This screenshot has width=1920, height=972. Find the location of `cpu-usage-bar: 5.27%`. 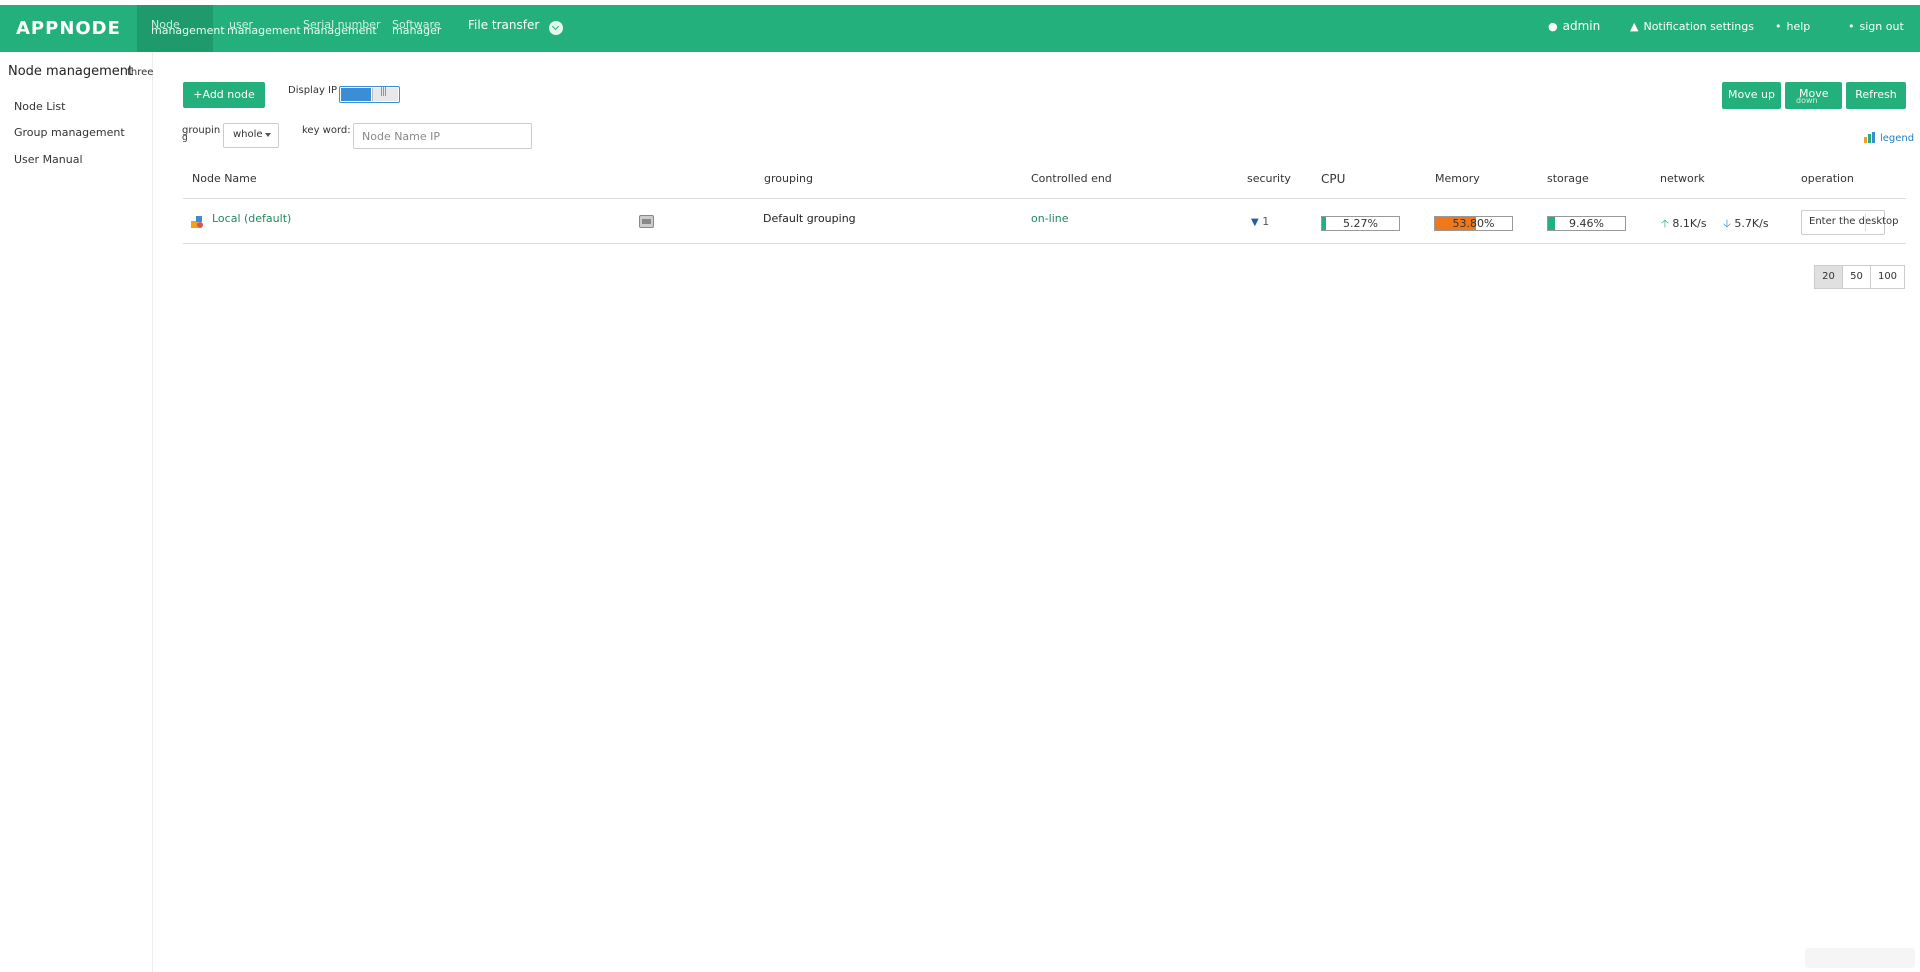

cpu-usage-bar: 5.27% is located at coordinates (1360, 223).